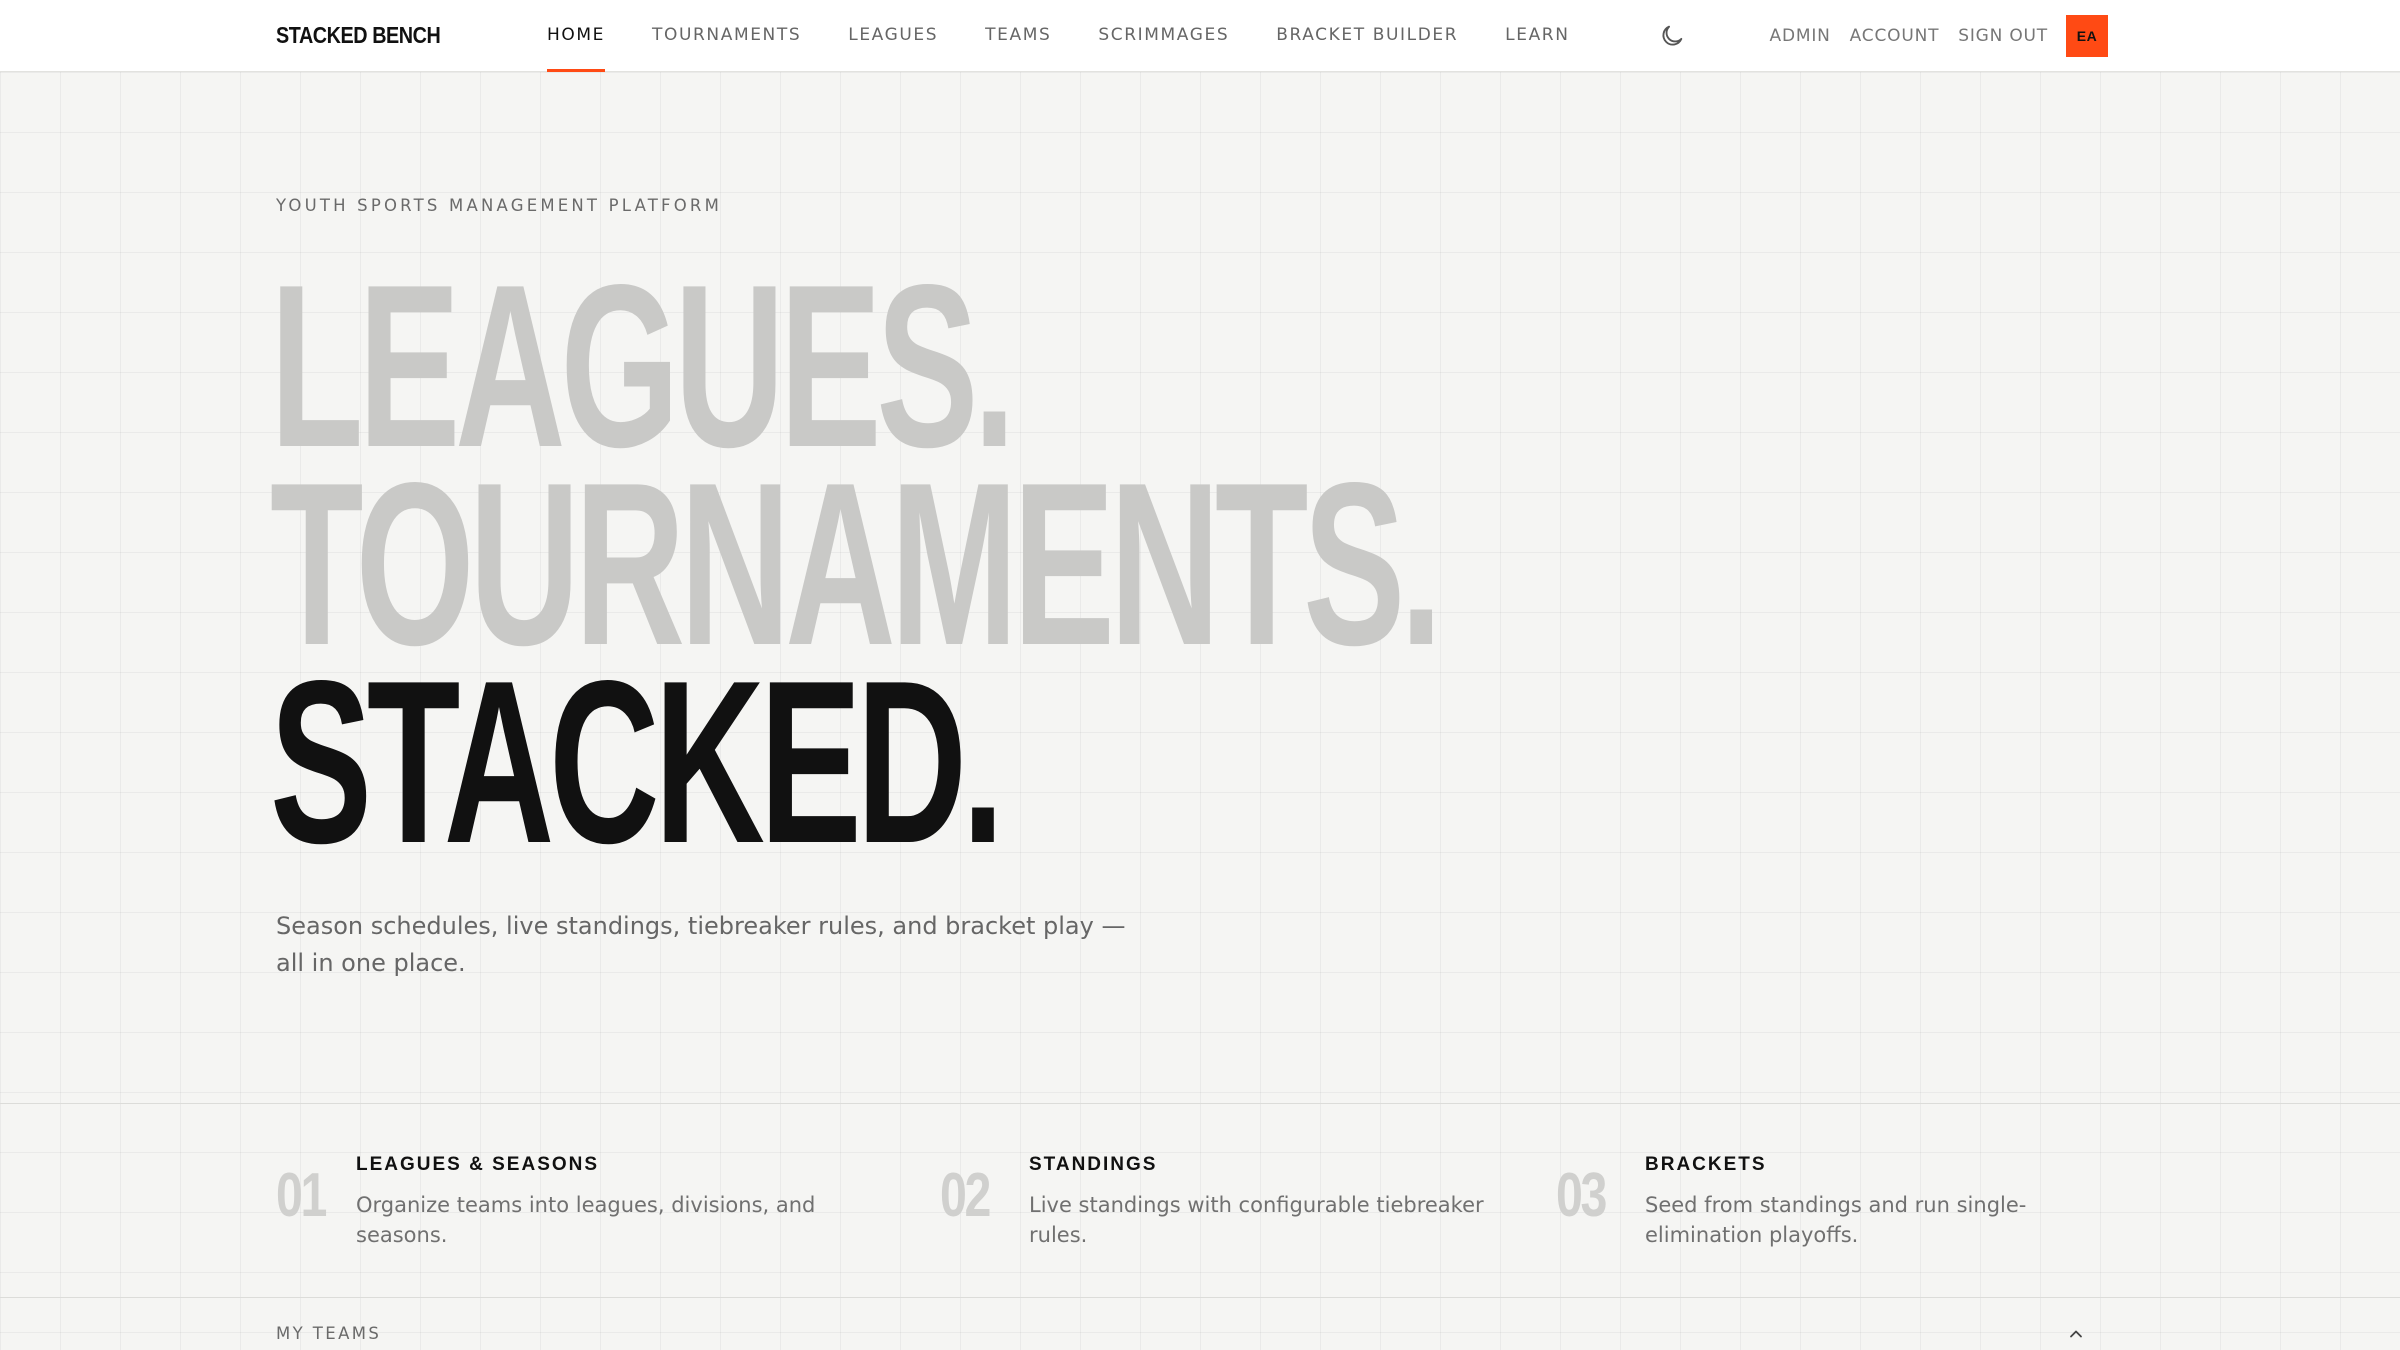 This screenshot has height=1350, width=2400. Describe the element at coordinates (328, 1333) in the screenshot. I see `my-teams-heading: MY TEAMS` at that location.